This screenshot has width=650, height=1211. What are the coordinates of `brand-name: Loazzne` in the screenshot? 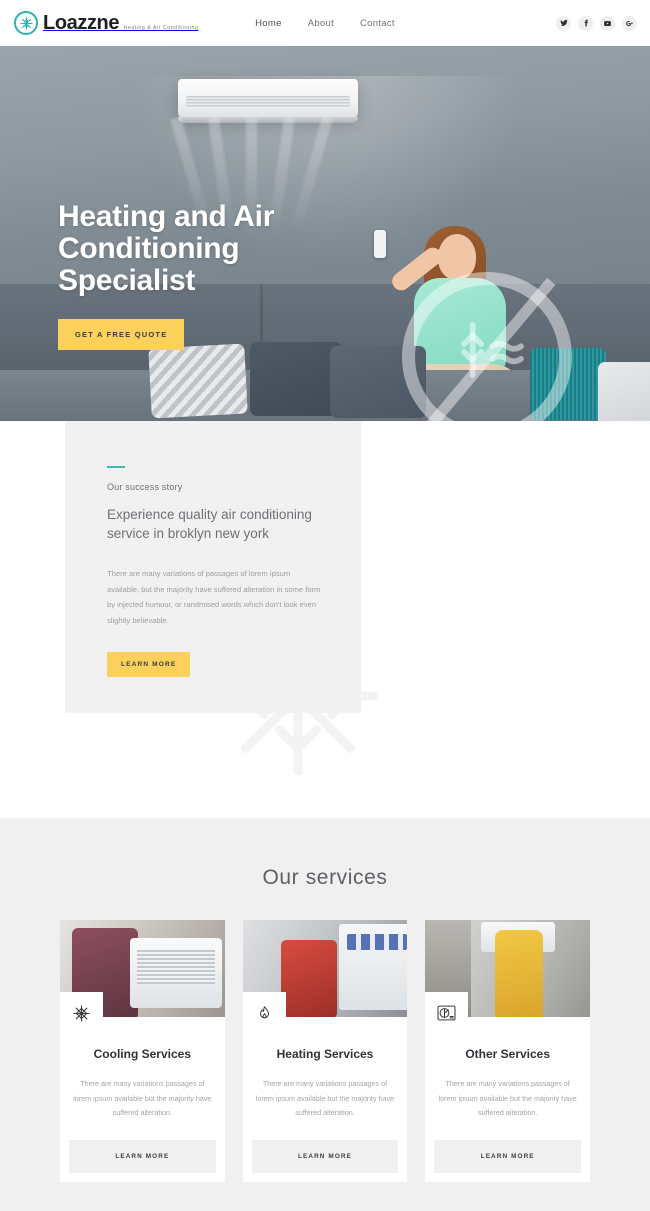 It's located at (81, 23).